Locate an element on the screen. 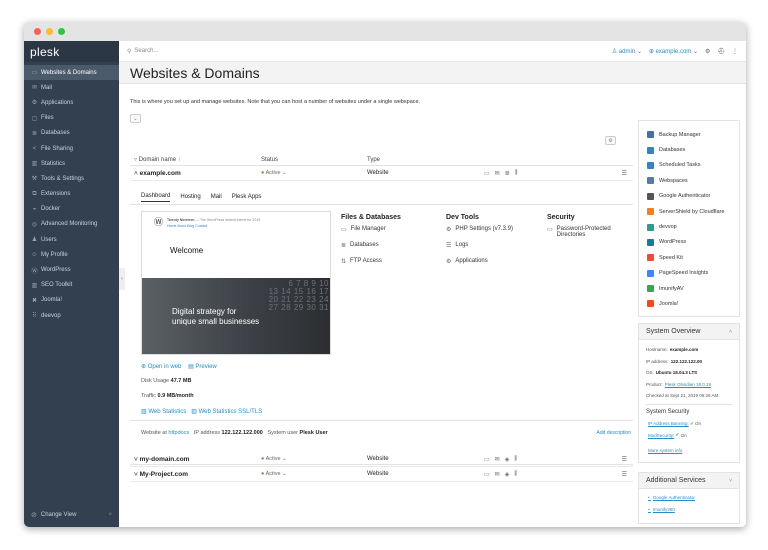 This screenshot has width=768, height=550. type-column-header: Type is located at coordinates (425, 160).